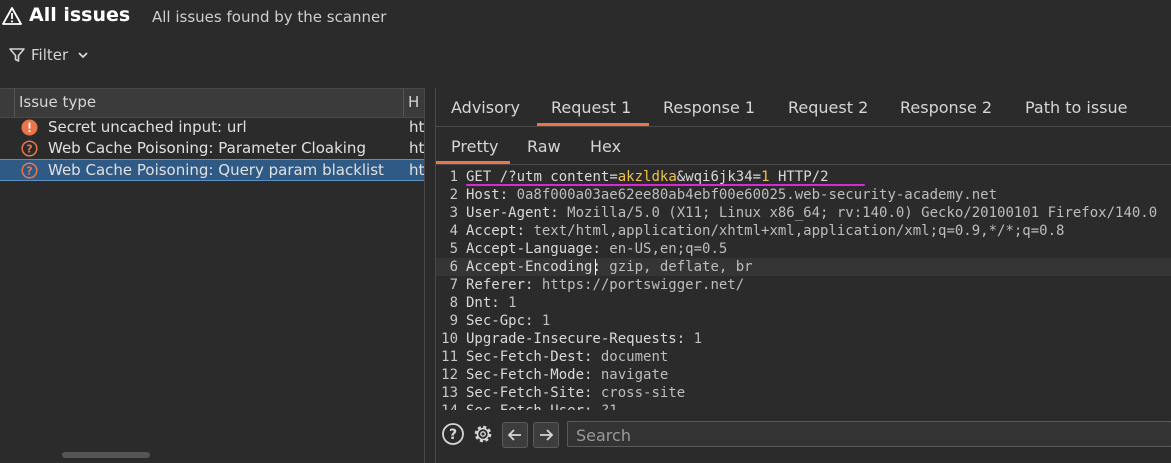 The height and width of the screenshot is (463, 1171). What do you see at coordinates (803, 393) in the screenshot?
I see `header-line: 13 Sec-Fetch-Site: cross-site` at bounding box center [803, 393].